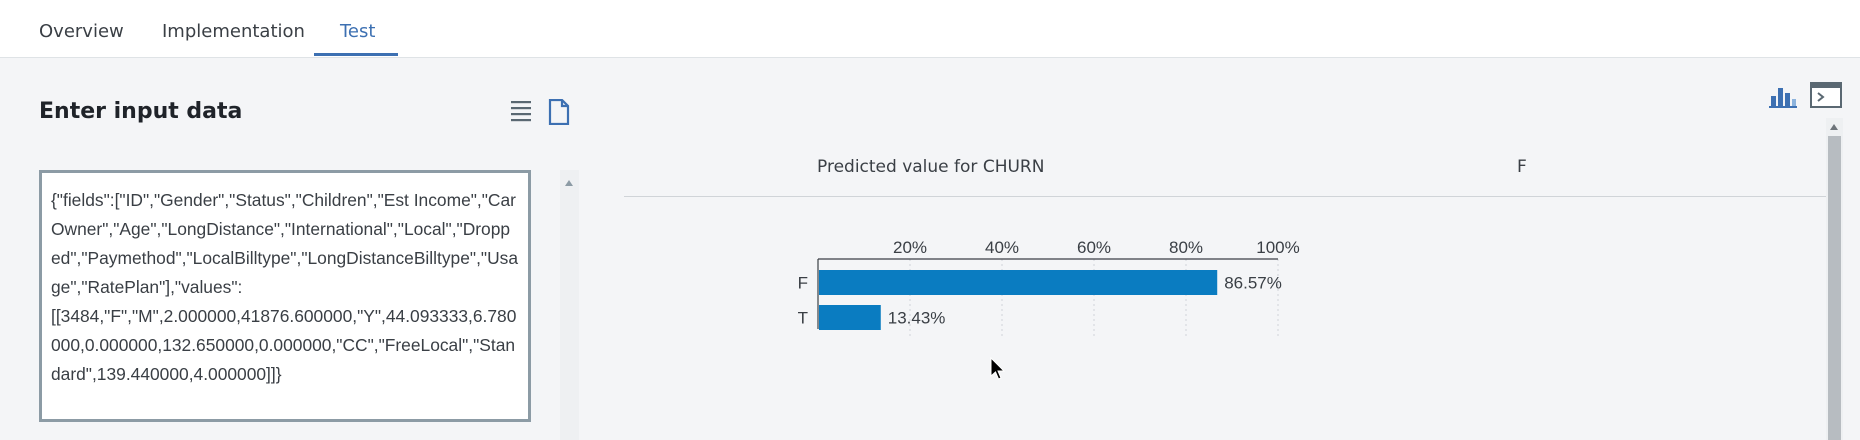  I want to click on bar-value-label: 86.57%, so click(1253, 283).